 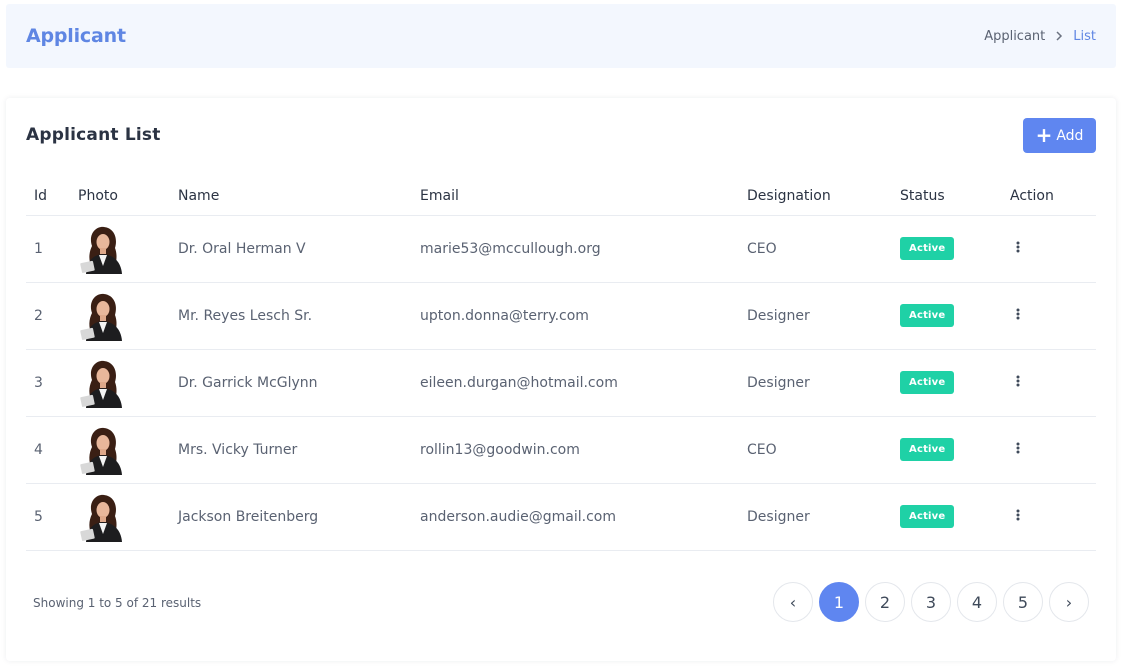 I want to click on prev-page-button: ‹, so click(x=793, y=602).